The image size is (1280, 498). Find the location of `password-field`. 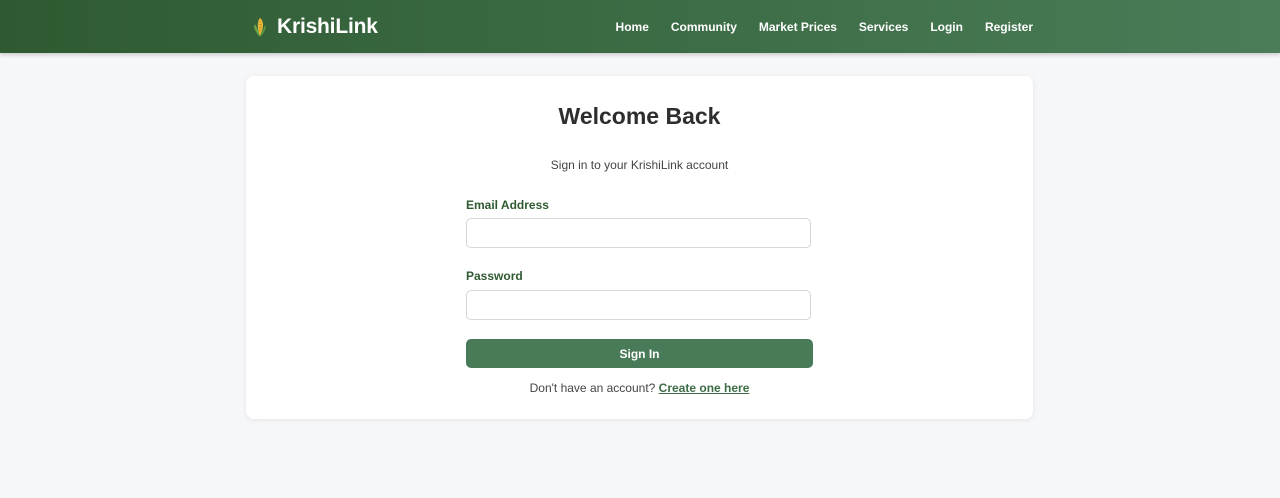

password-field is located at coordinates (638, 305).